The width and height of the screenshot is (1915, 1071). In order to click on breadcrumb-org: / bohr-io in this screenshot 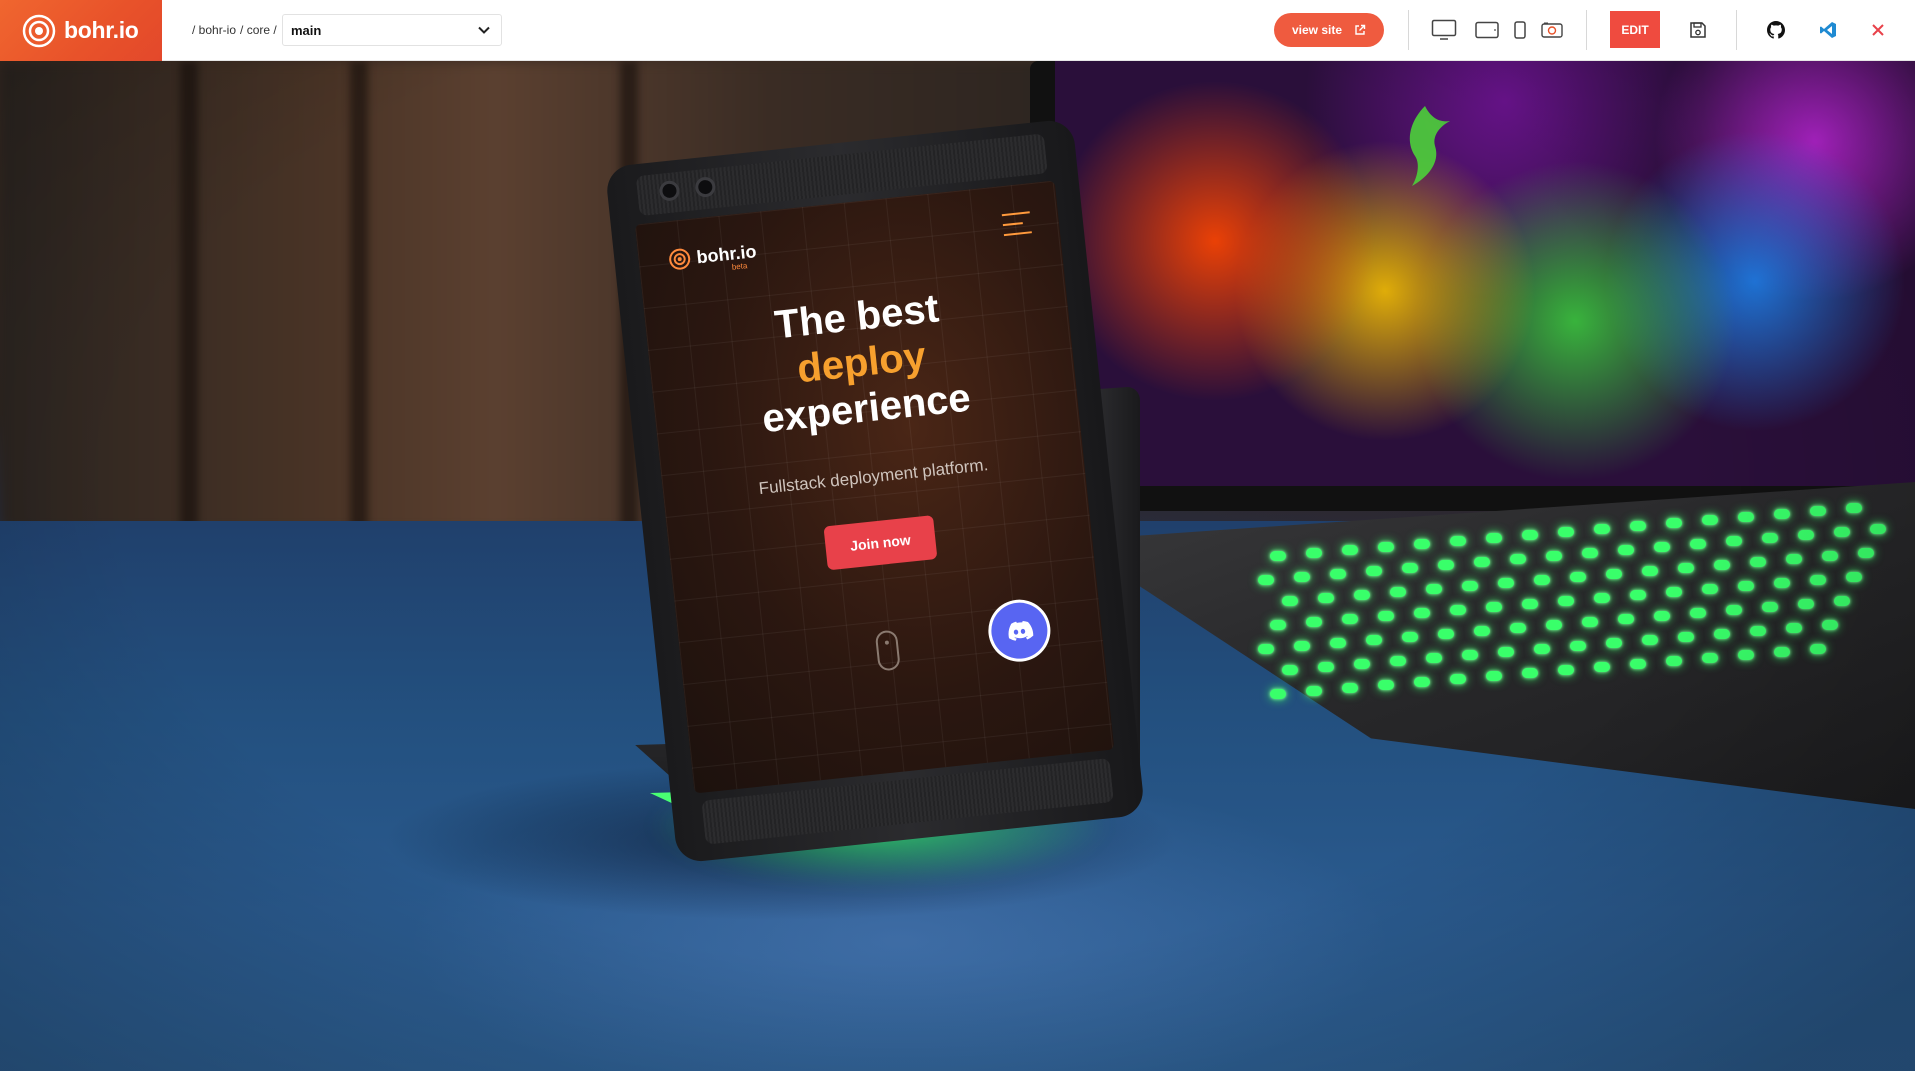, I will do `click(214, 30)`.